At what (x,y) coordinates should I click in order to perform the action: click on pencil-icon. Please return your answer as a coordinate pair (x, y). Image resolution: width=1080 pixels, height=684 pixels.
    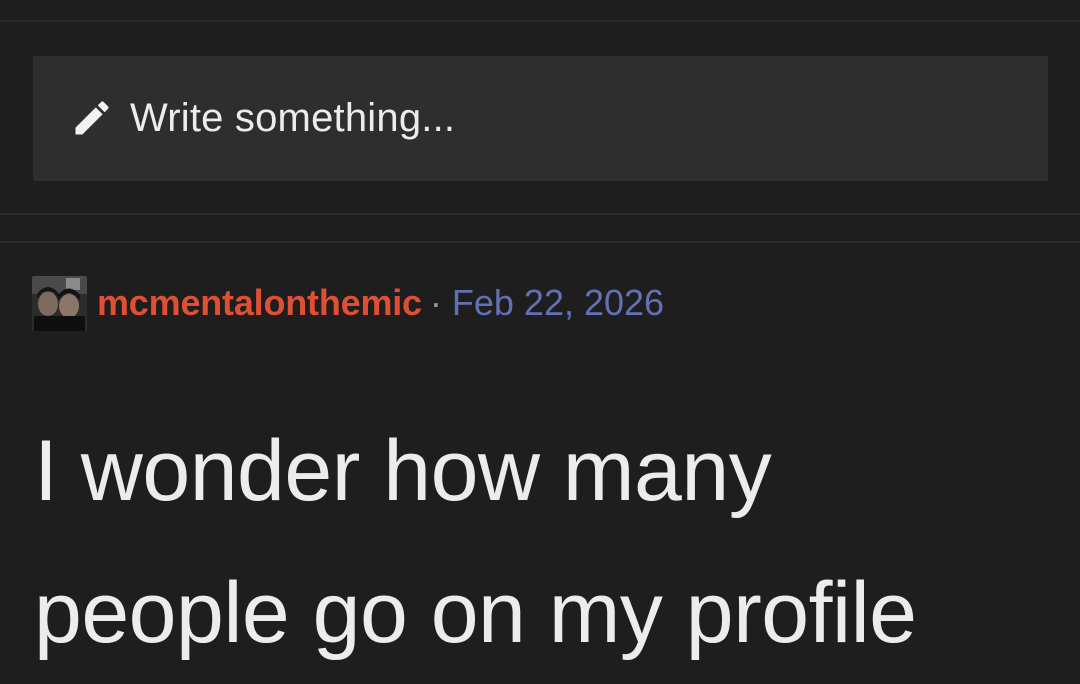
    Looking at the image, I should click on (92, 118).